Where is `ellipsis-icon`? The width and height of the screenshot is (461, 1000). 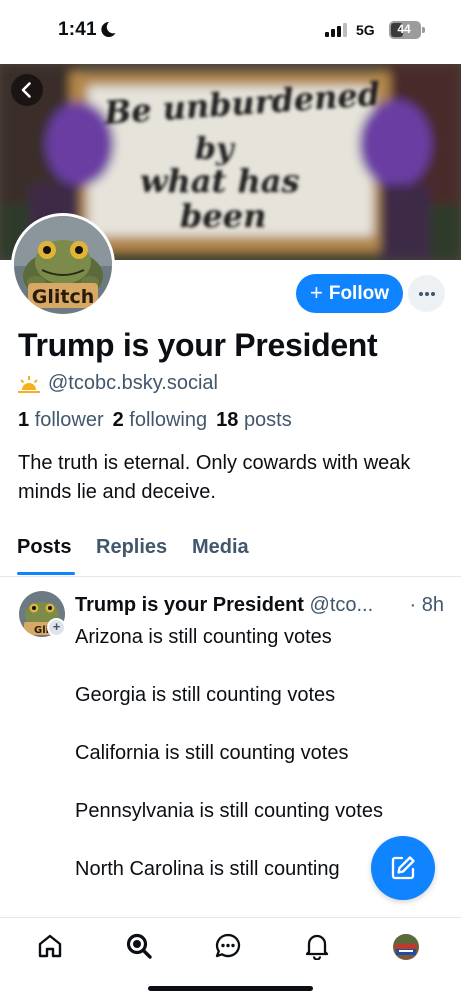
ellipsis-icon is located at coordinates (426, 293).